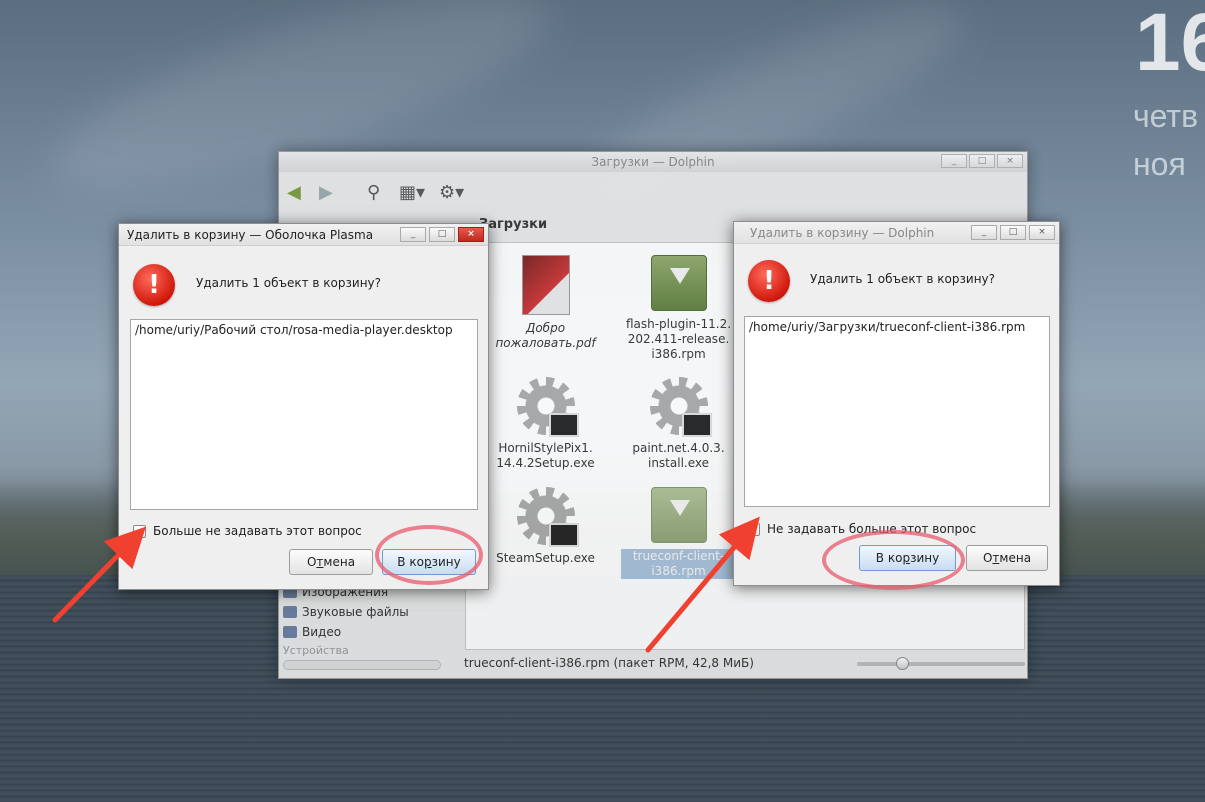 This screenshot has width=1205, height=802. What do you see at coordinates (678, 339) in the screenshot?
I see `file-label: 202.411-release.` at bounding box center [678, 339].